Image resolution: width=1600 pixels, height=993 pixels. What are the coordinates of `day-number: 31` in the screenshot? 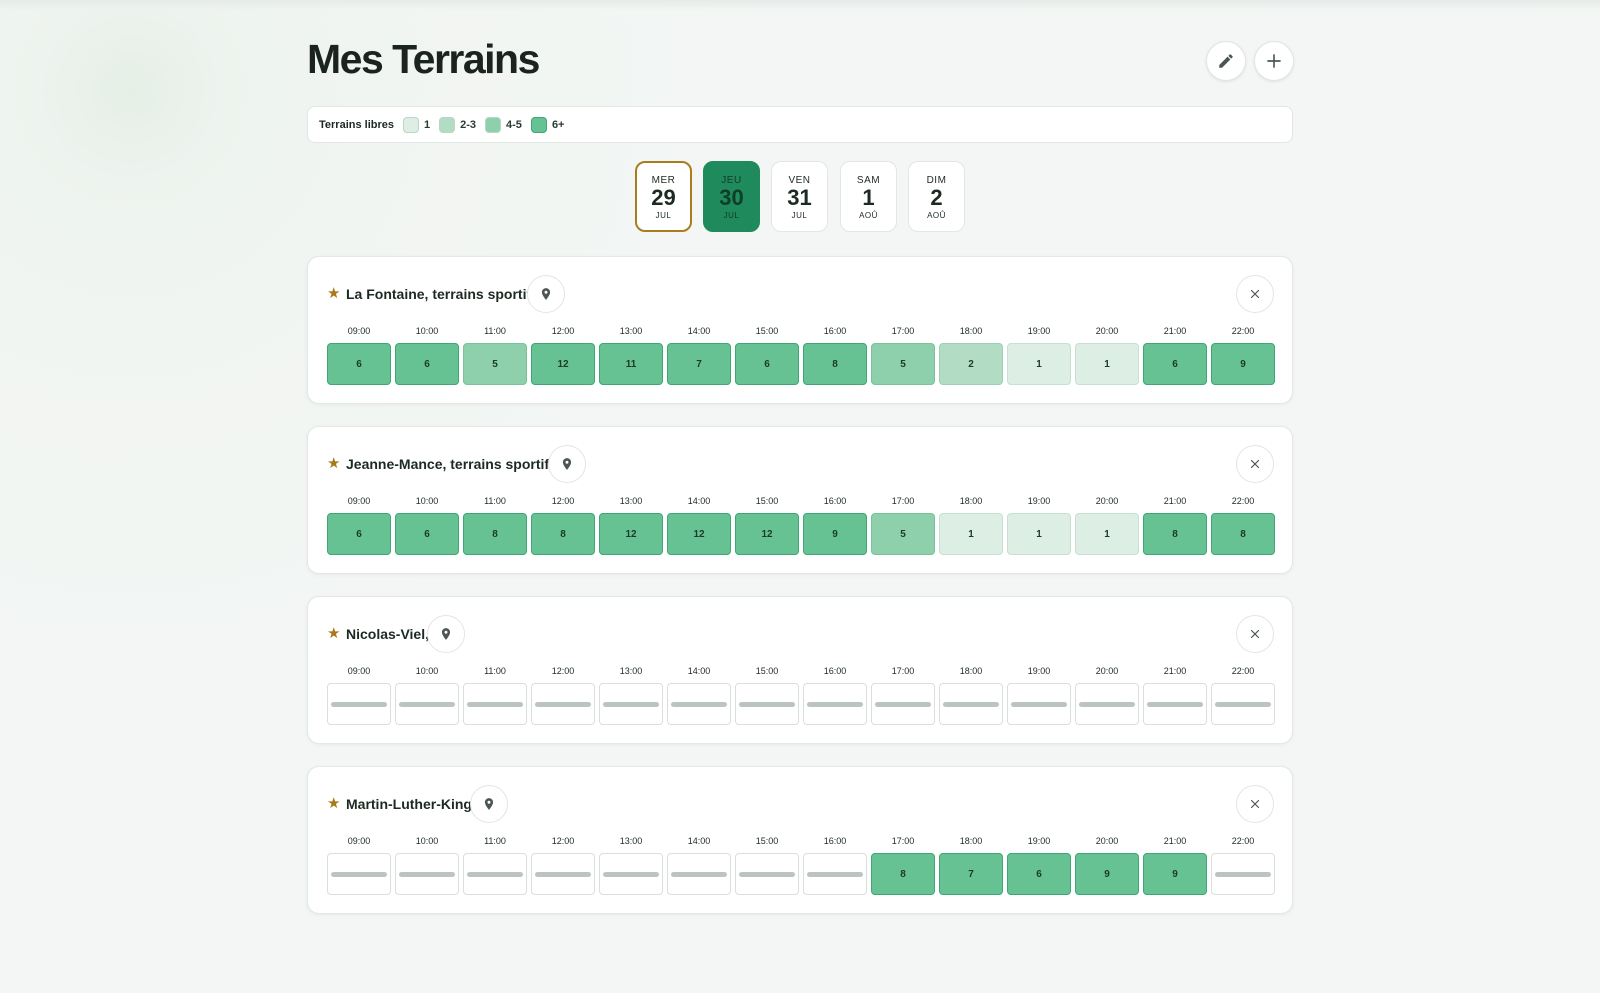 It's located at (799, 197).